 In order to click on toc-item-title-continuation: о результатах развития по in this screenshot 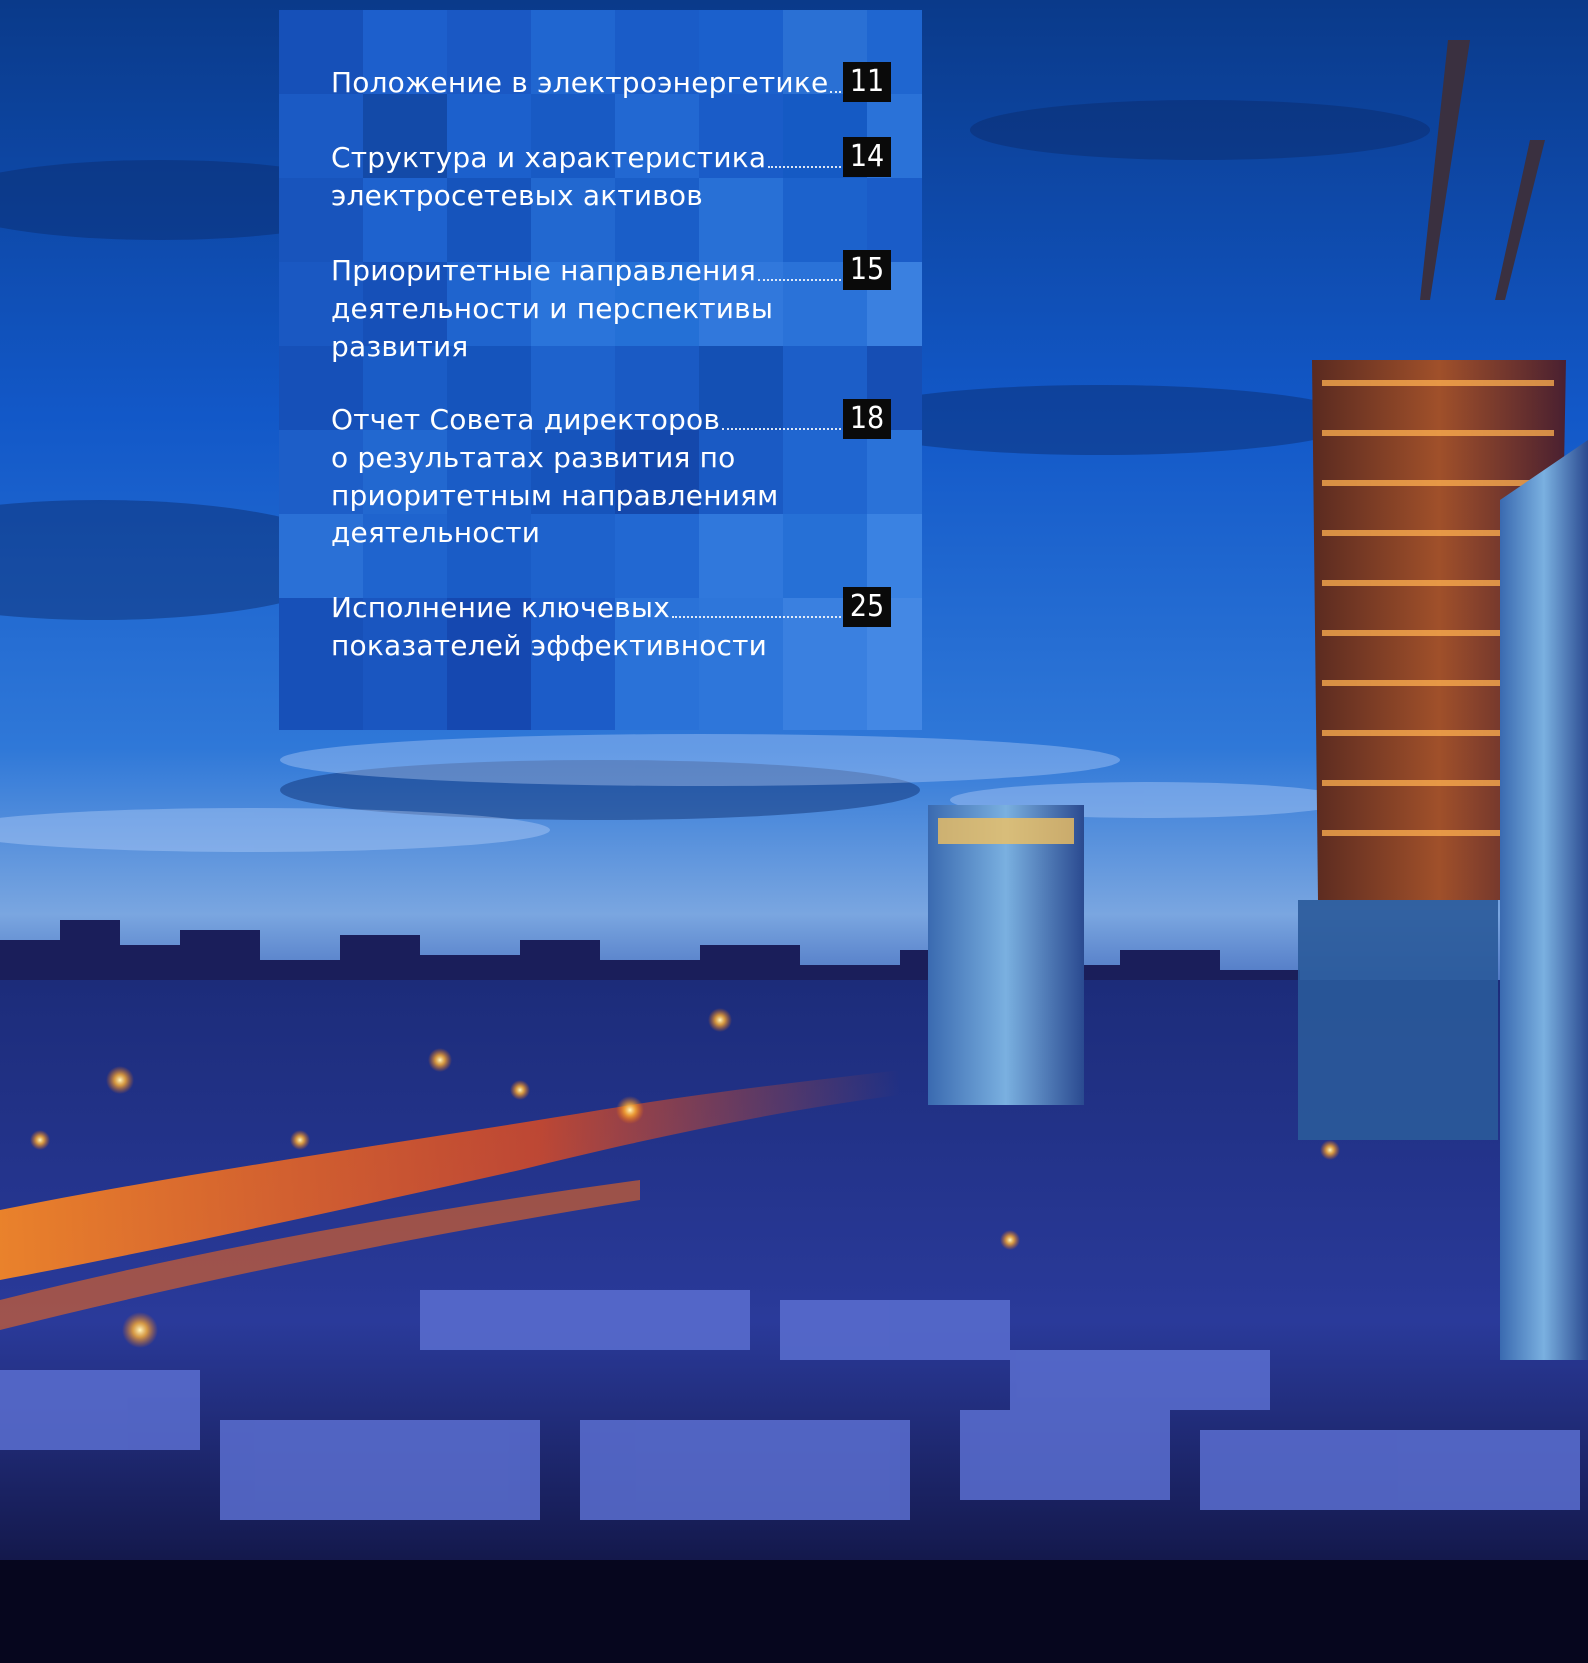, I will do `click(533, 457)`.